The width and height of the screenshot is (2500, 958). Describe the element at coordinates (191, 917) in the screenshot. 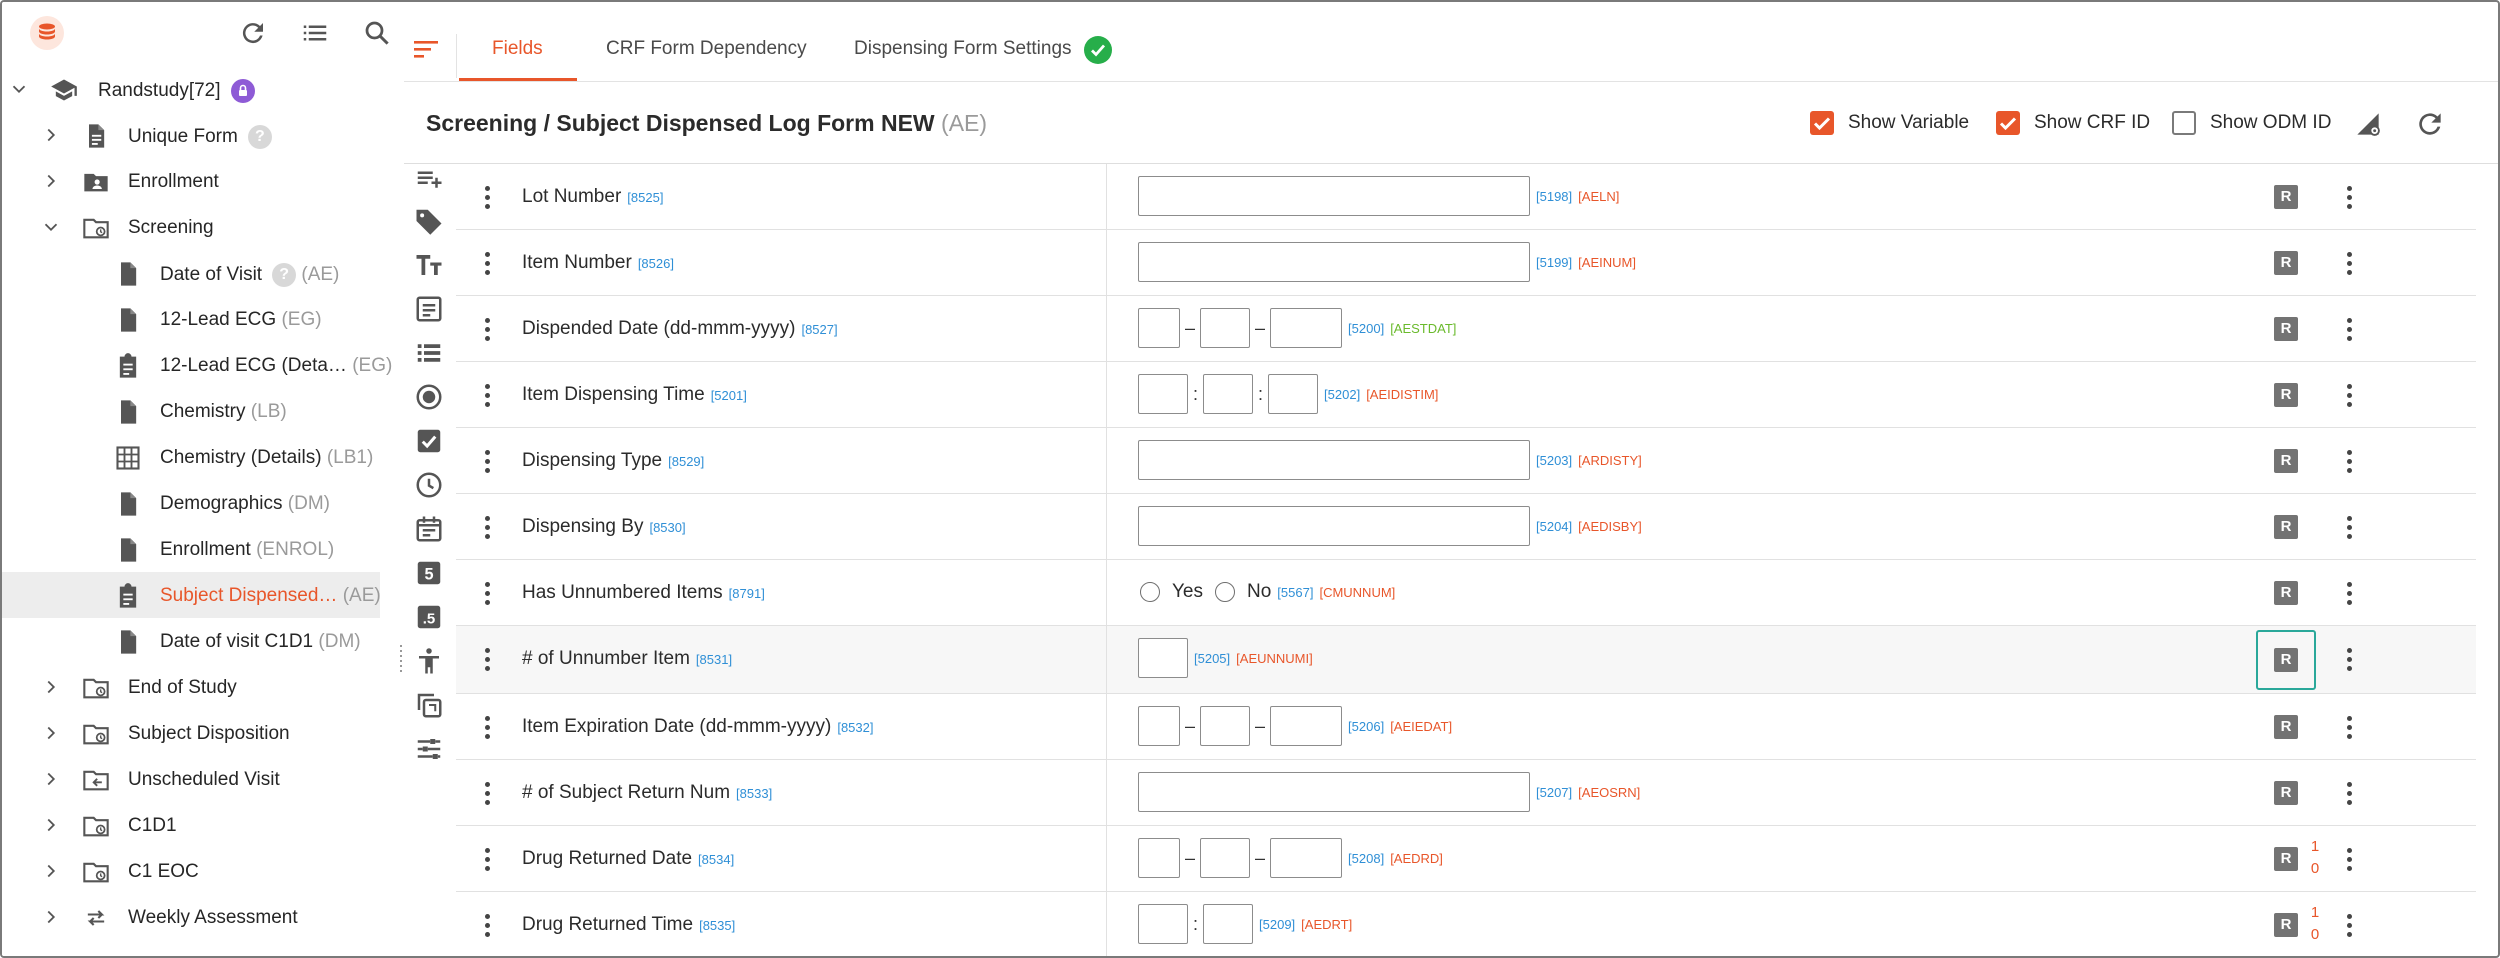

I see `tree-item-weekly-assessment: Weekly Assessment` at that location.